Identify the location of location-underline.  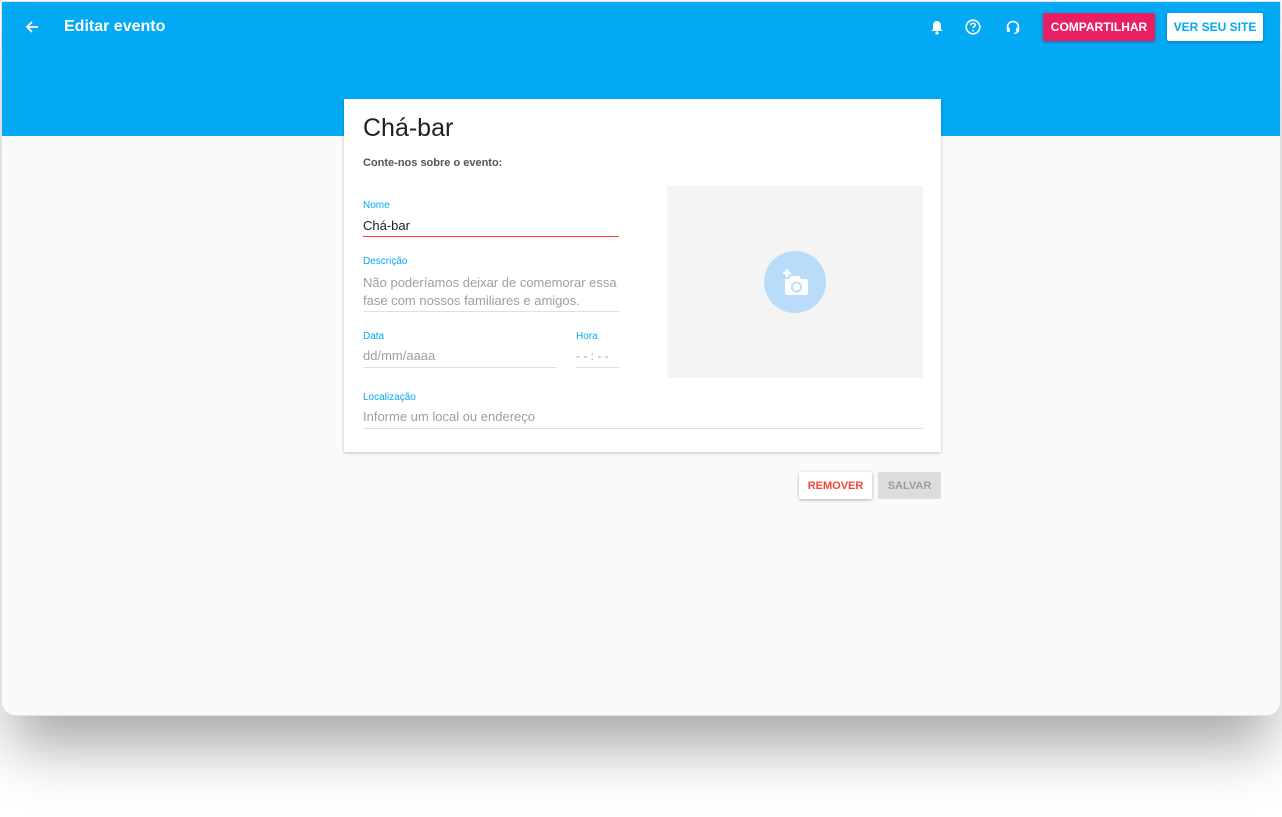
(643, 428).